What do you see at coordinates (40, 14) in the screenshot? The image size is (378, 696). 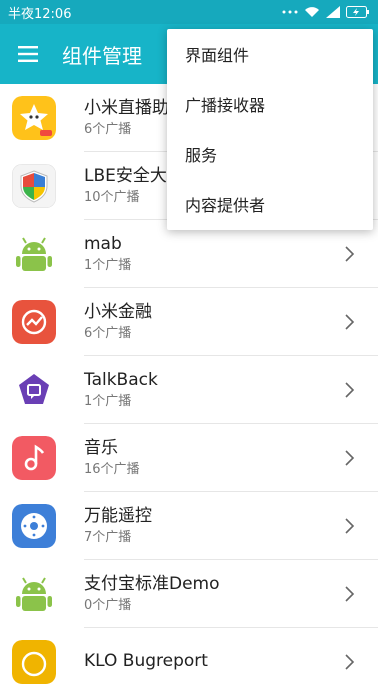 I see `status-time: 半夜12:06` at bounding box center [40, 14].